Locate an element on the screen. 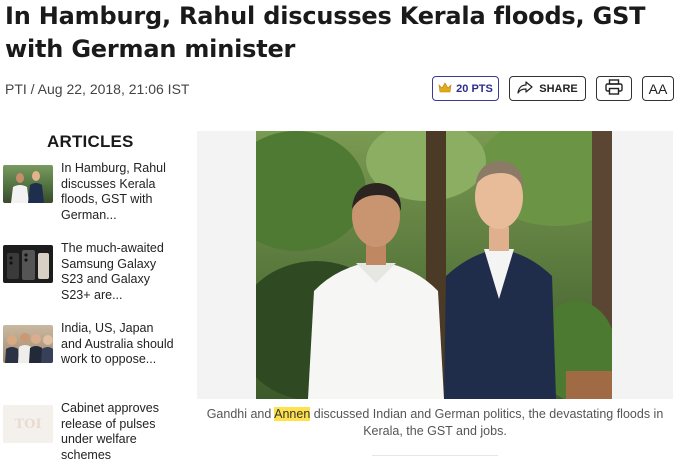  points-button: 20 PTS is located at coordinates (465, 88).